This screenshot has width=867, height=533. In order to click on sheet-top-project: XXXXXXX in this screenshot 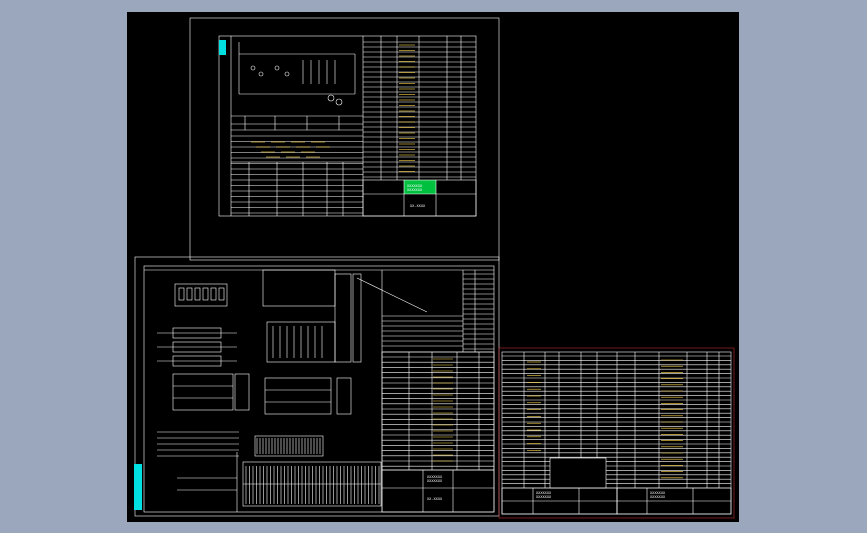, I will do `click(415, 190)`.